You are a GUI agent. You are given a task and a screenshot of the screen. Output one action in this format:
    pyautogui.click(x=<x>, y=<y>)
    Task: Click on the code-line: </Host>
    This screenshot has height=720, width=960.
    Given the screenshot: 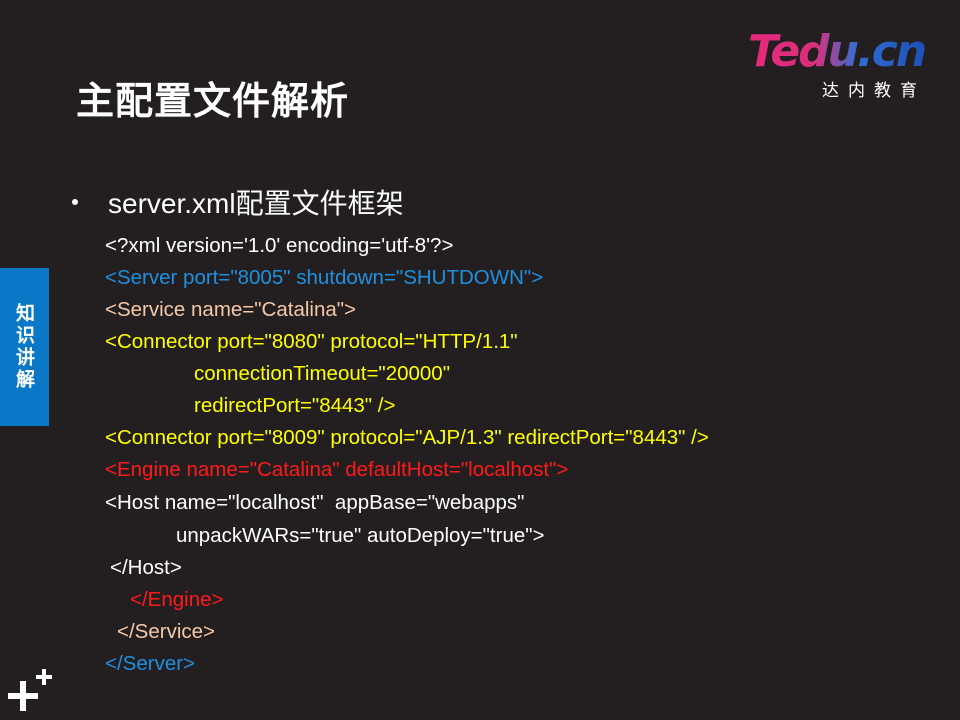 What is the action you would take?
    pyautogui.click(x=146, y=567)
    